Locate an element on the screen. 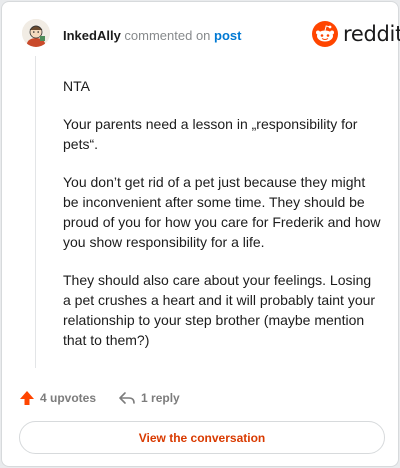 The height and width of the screenshot is (468, 400). comment-actions: 4 upvotes 1 reply is located at coordinates (99, 398).